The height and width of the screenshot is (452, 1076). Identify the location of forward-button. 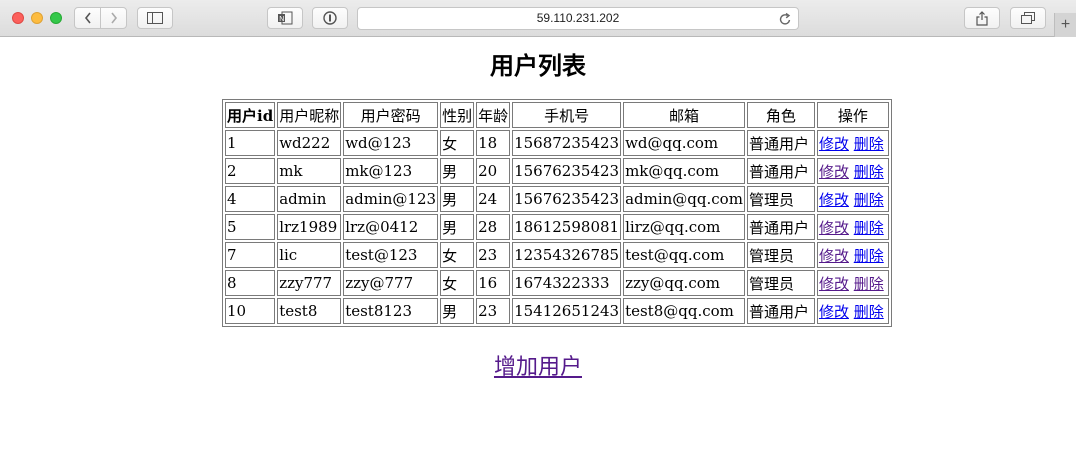
(113, 18).